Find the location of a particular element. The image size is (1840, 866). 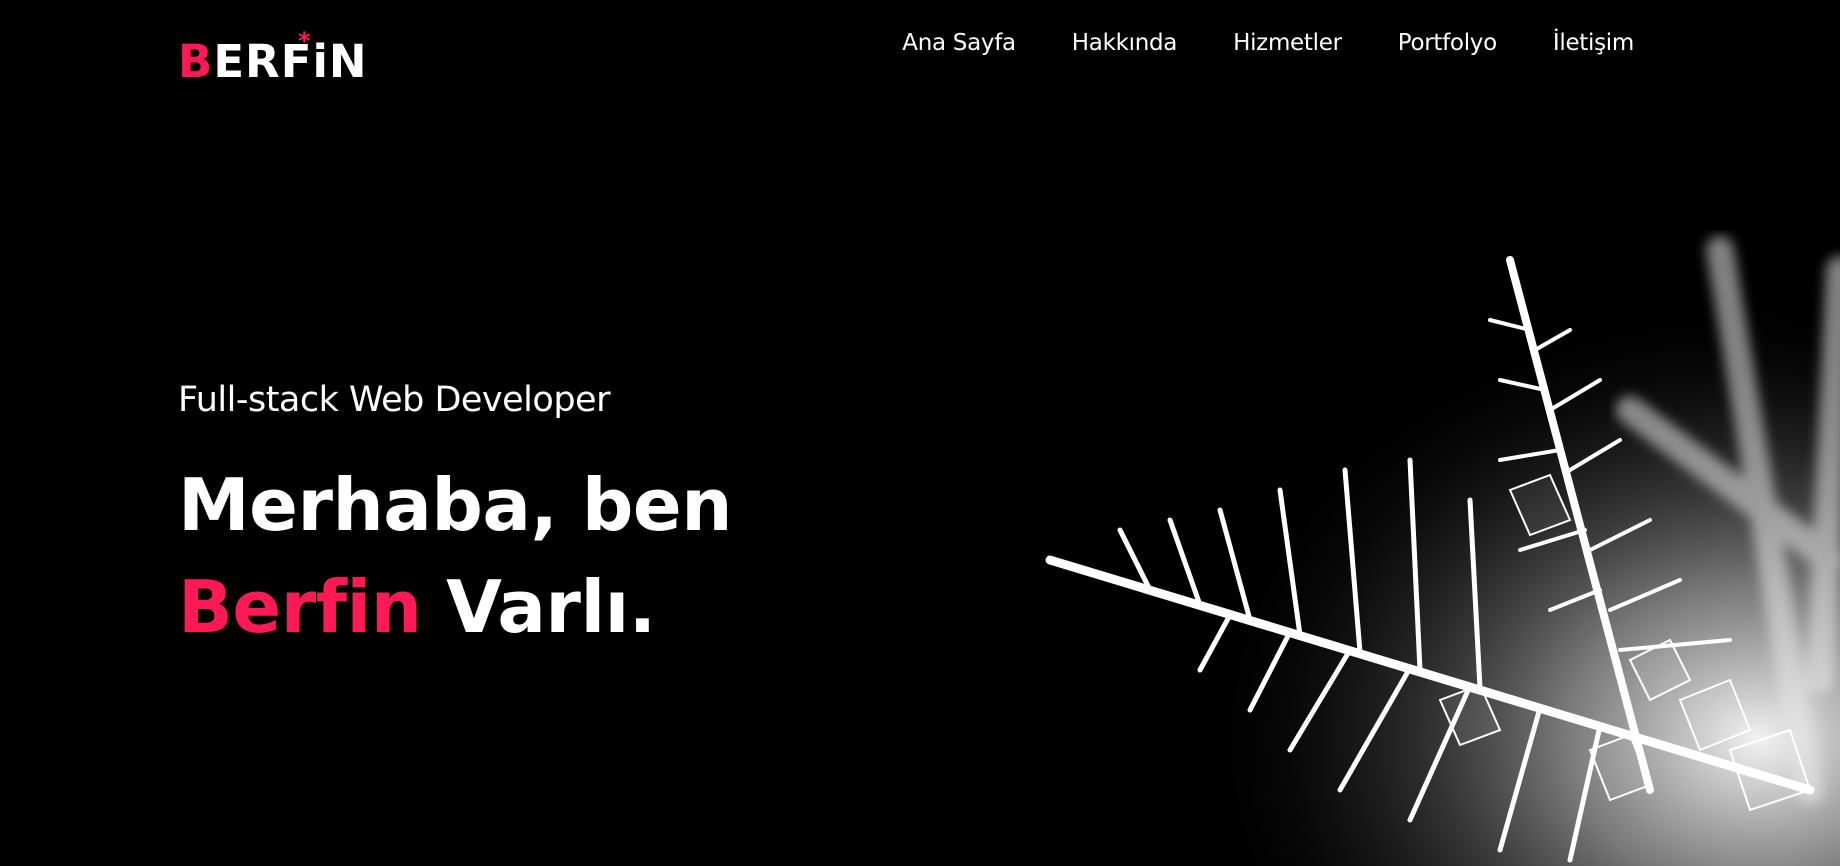

hero-last-name: Varlı. is located at coordinates (551, 607).